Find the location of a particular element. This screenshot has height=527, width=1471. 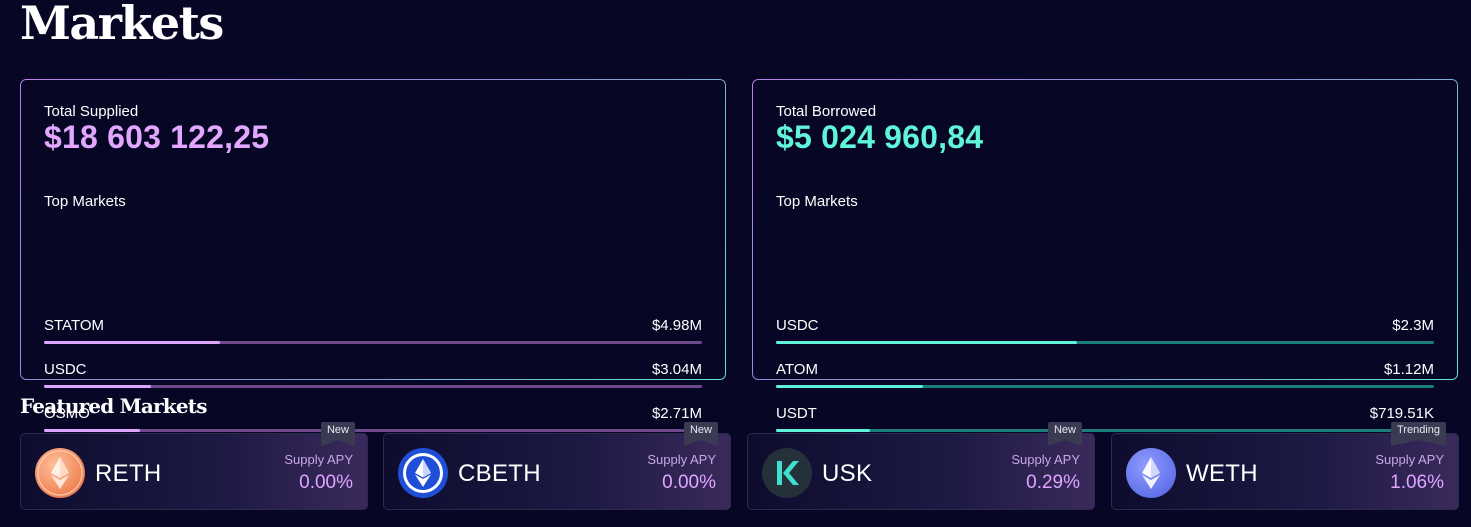

supply-apy-value: 0.29% is located at coordinates (1053, 482).